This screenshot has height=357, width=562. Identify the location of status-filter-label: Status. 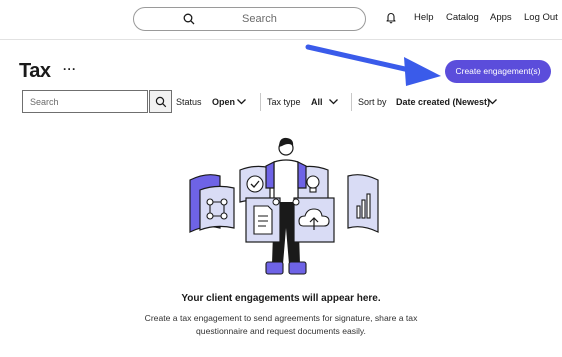
(189, 102).